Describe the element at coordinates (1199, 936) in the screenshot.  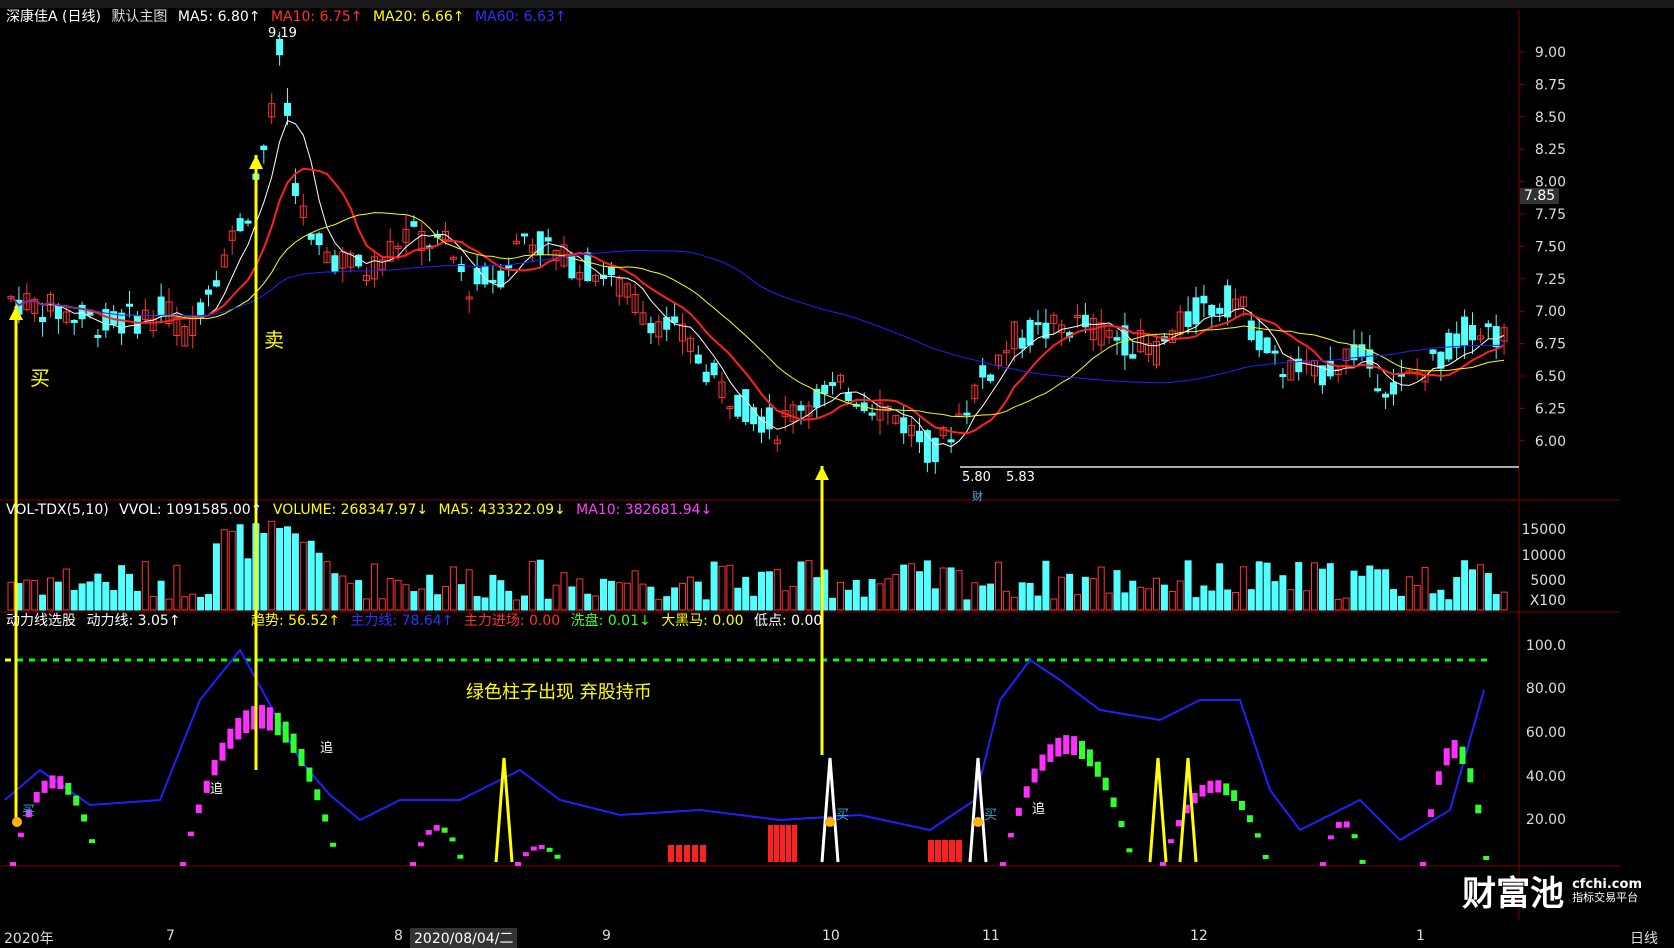
I see `x-label-12: 12` at that location.